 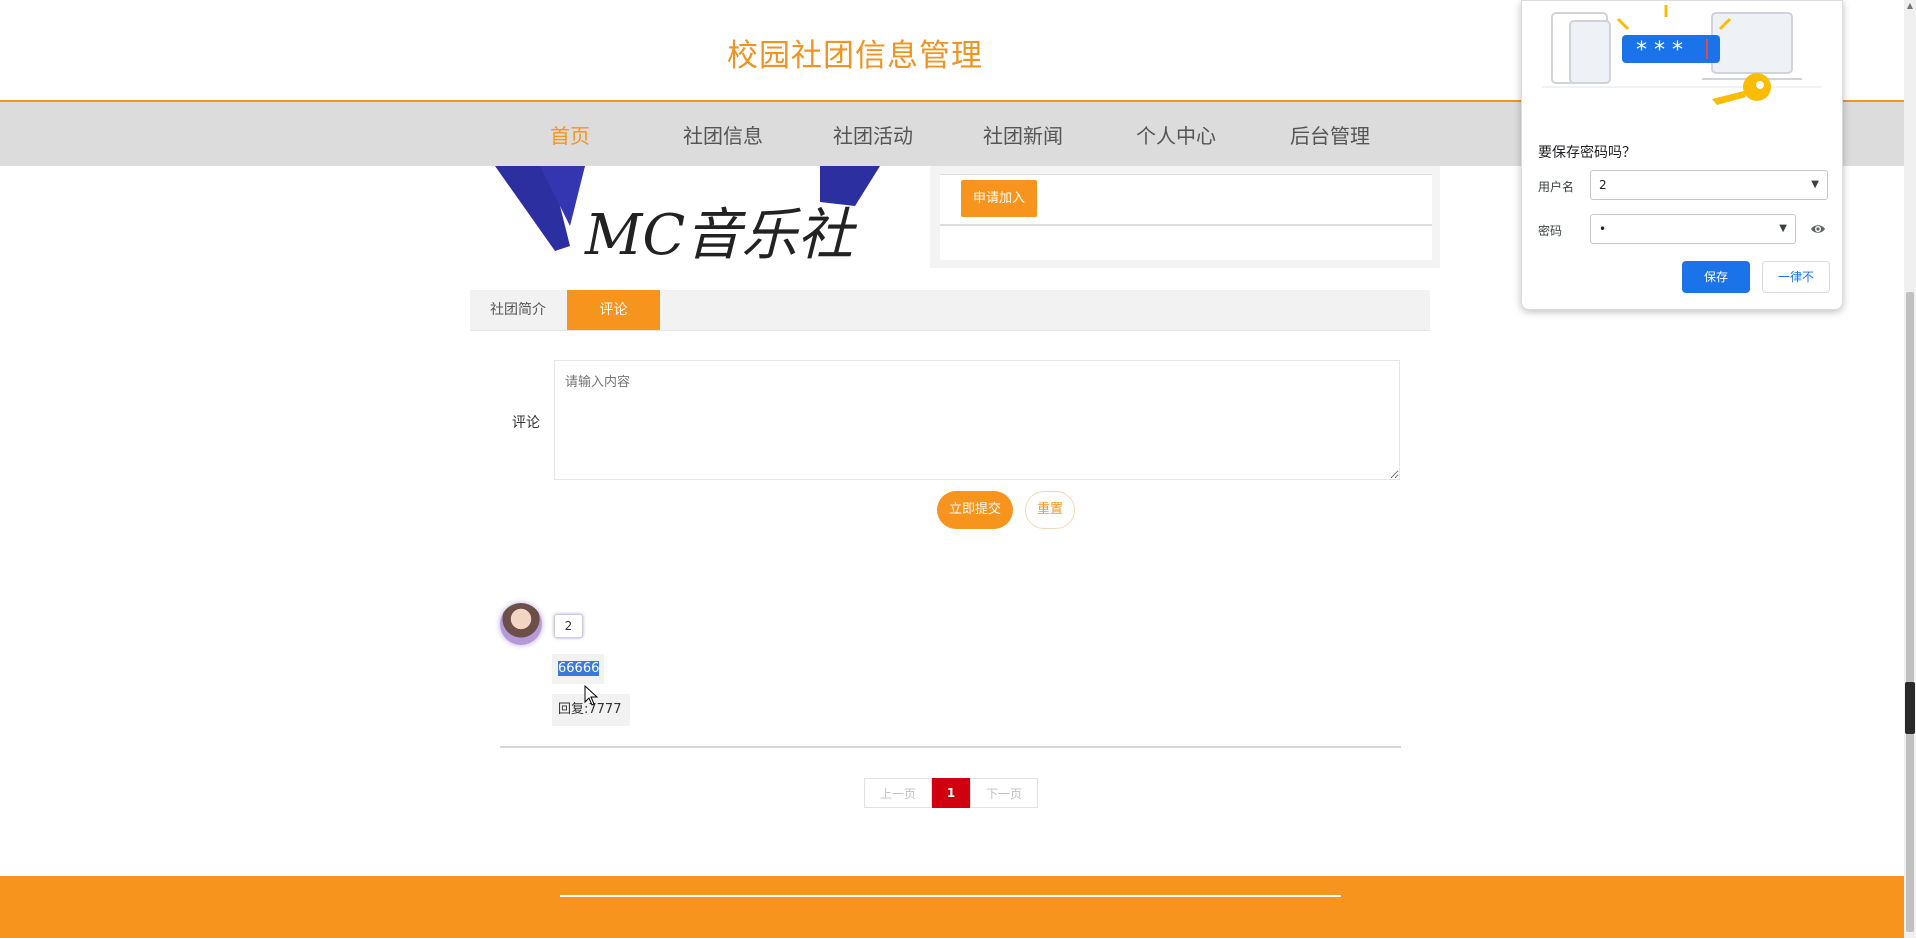 What do you see at coordinates (1910, 612) in the screenshot?
I see `scrollbar-thumb` at bounding box center [1910, 612].